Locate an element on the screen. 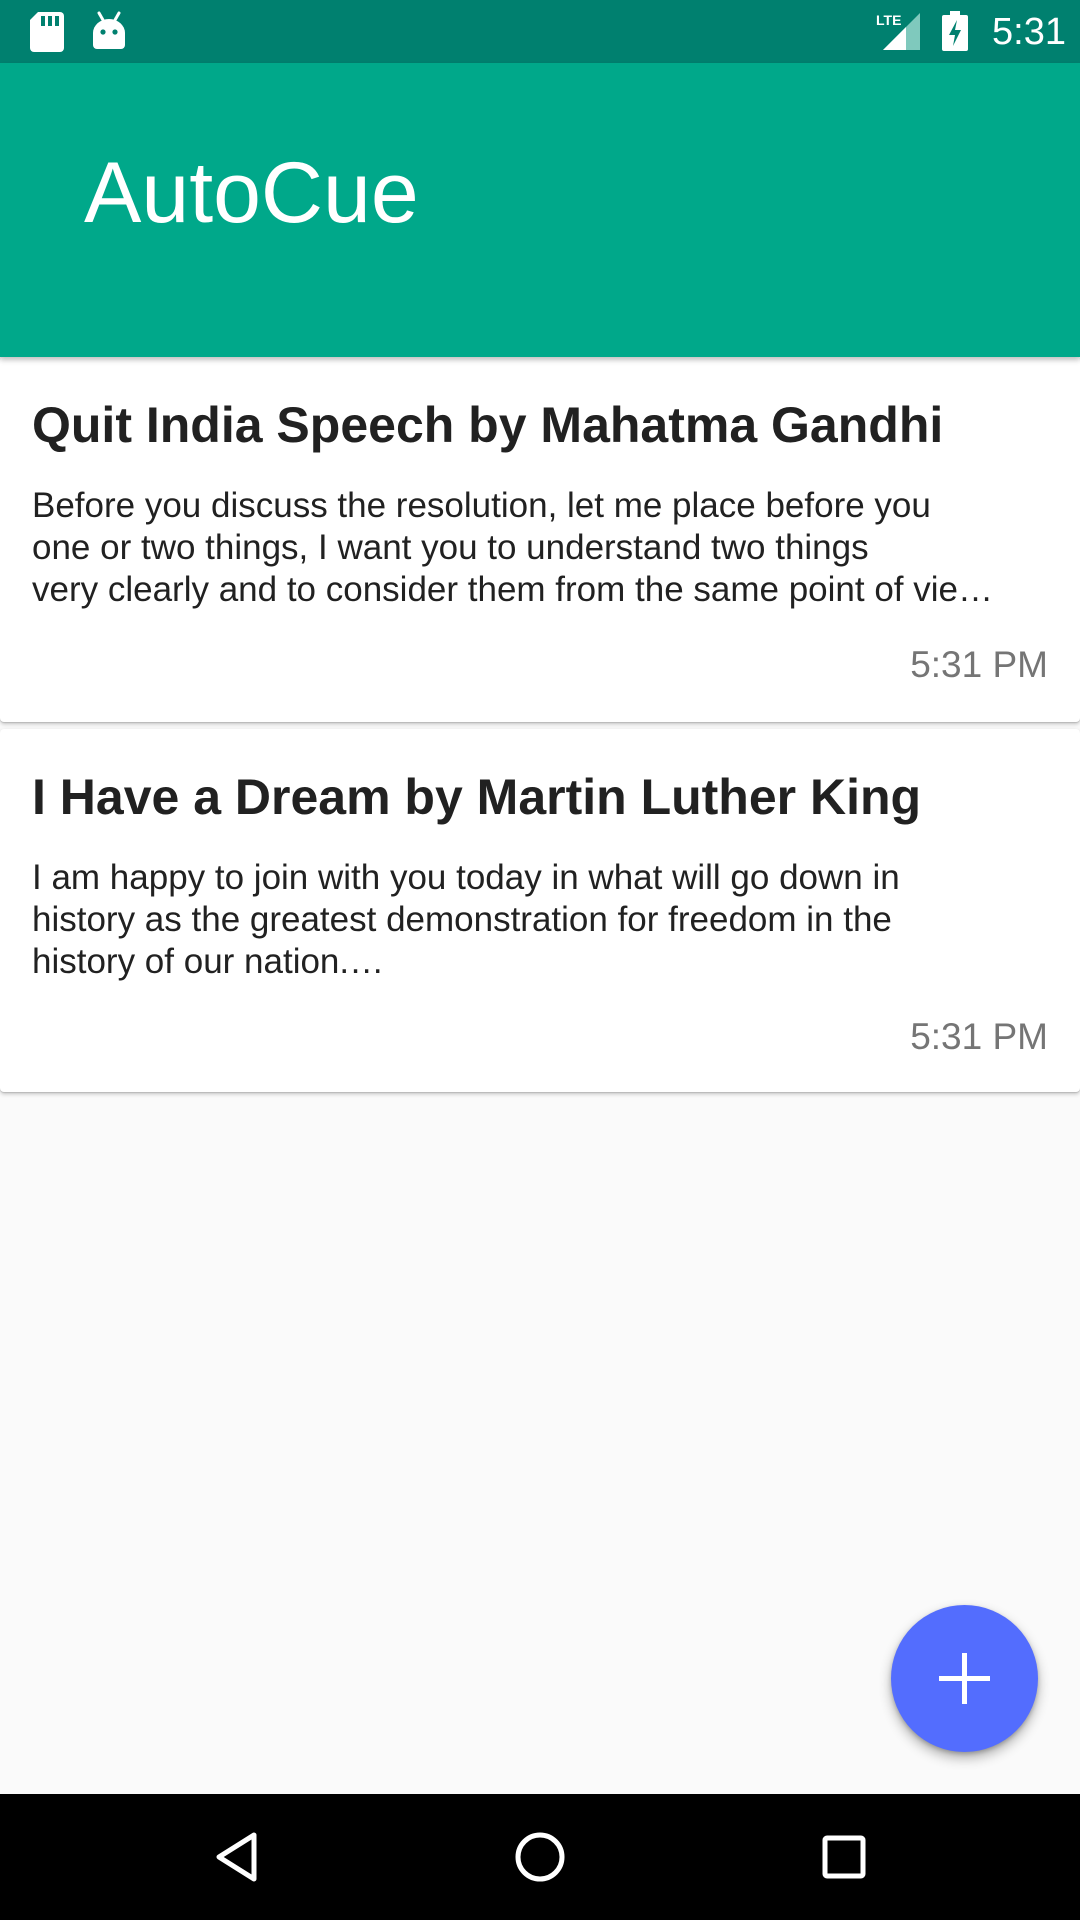 This screenshot has height=1920, width=1080. navigation-bar is located at coordinates (540, 1857).